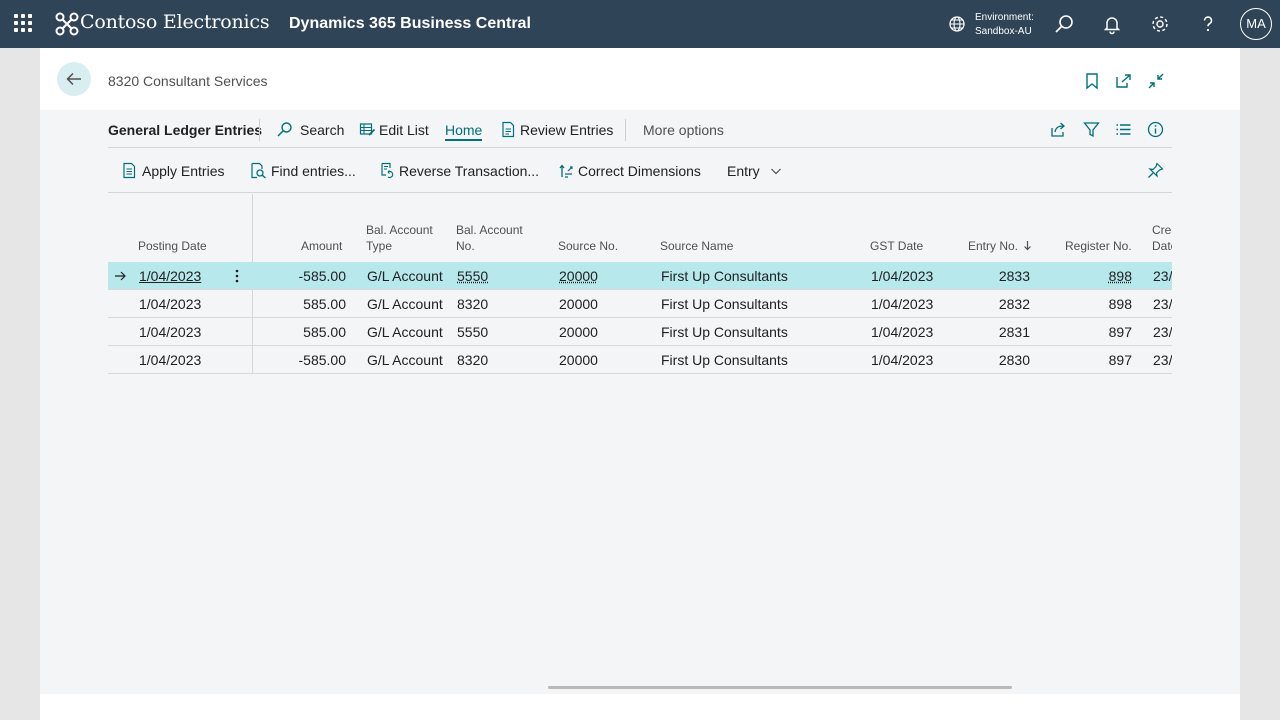 This screenshot has height=720, width=1280. What do you see at coordinates (367, 129) in the screenshot?
I see `edit-list-icon` at bounding box center [367, 129].